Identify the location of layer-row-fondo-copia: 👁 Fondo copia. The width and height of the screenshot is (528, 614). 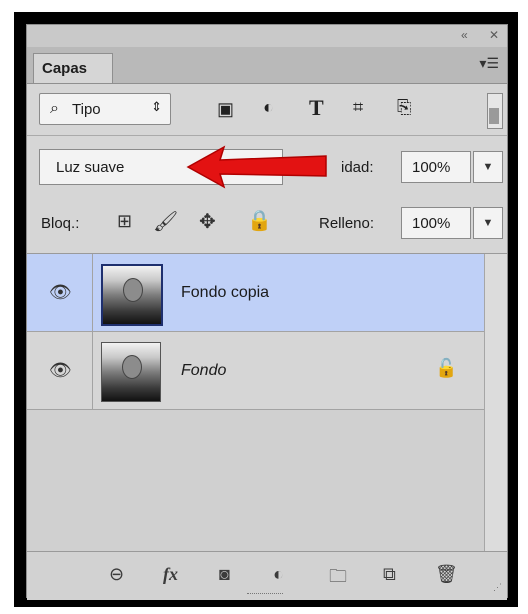
(257, 293).